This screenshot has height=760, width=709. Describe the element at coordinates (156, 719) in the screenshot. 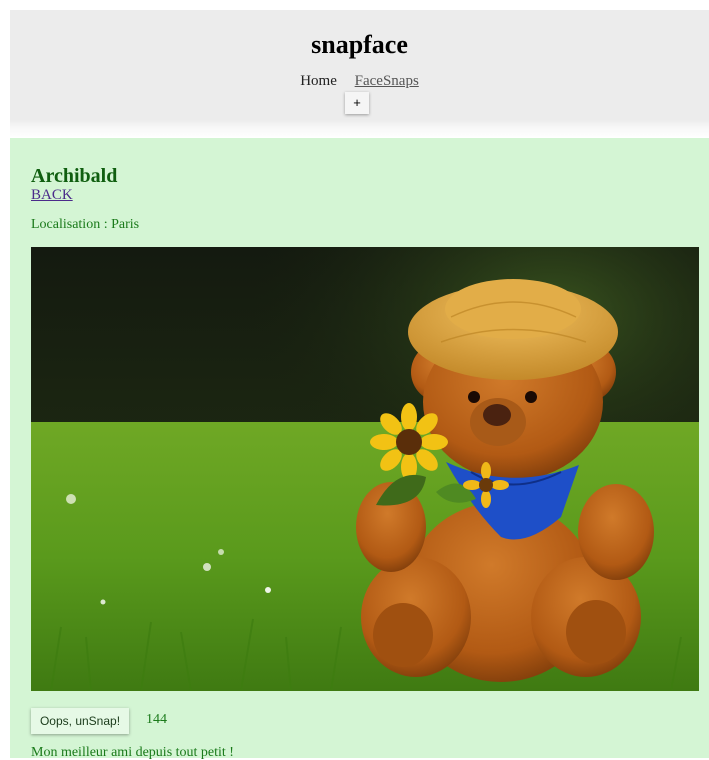

I see `snap-count: 144` at that location.